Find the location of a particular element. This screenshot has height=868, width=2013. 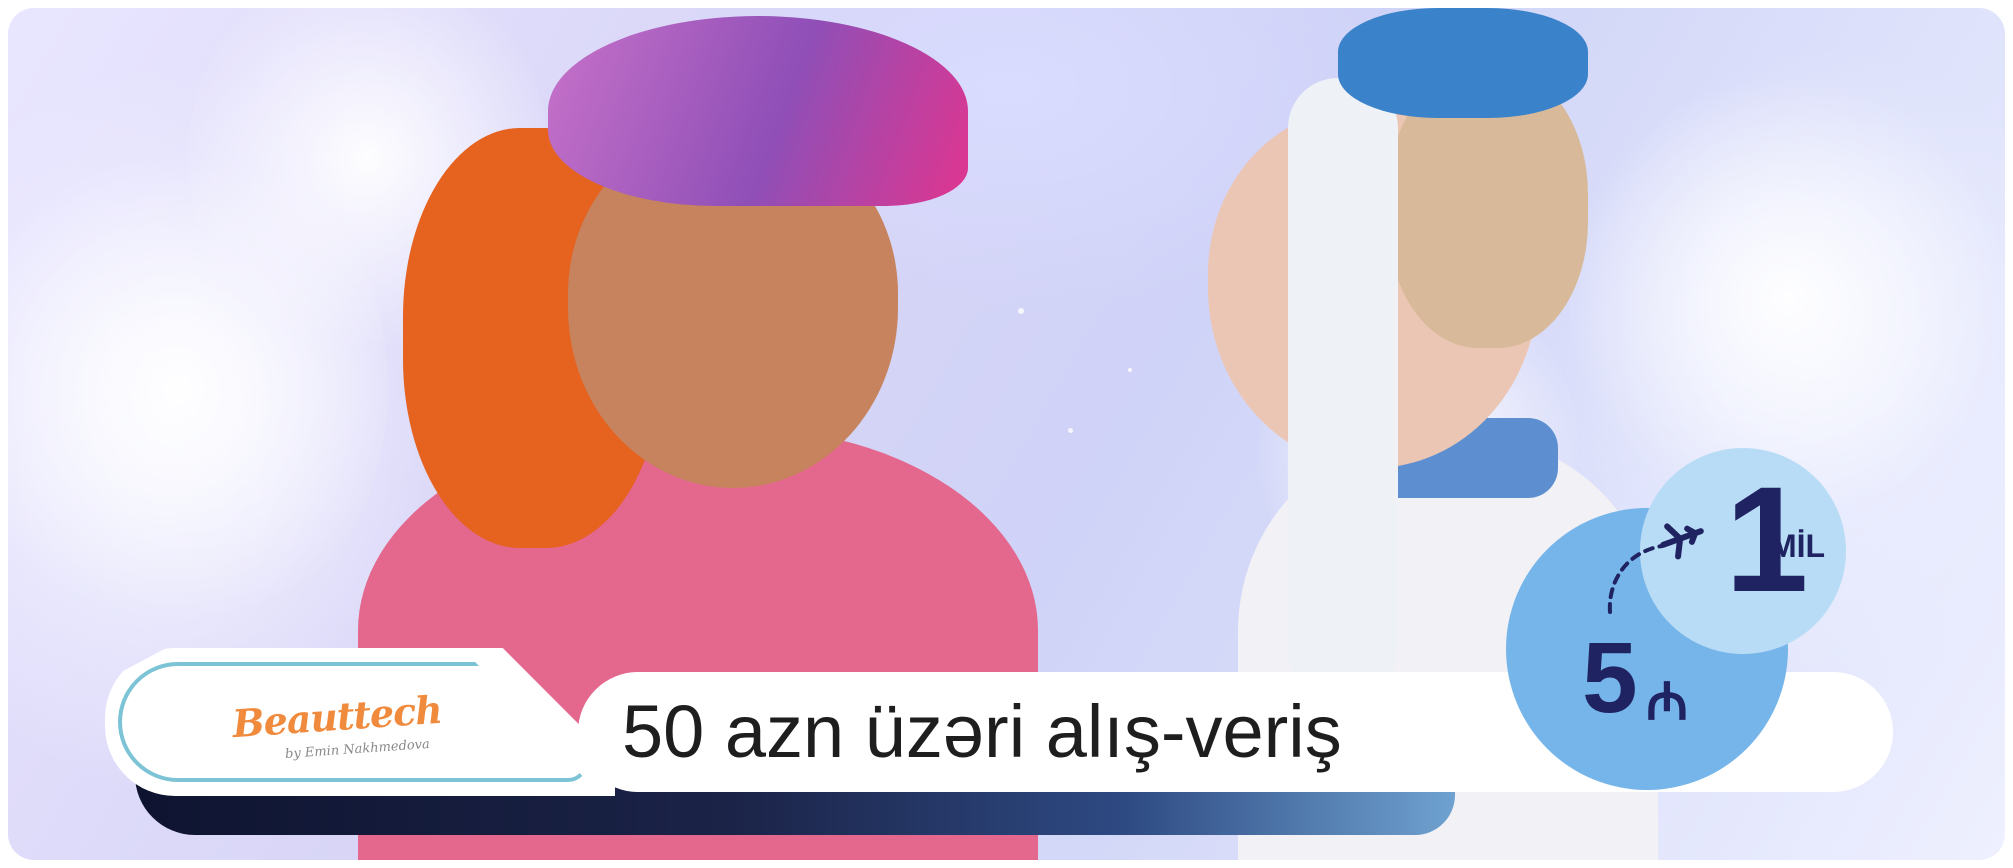

spend-amount: 5 is located at coordinates (1610, 678).